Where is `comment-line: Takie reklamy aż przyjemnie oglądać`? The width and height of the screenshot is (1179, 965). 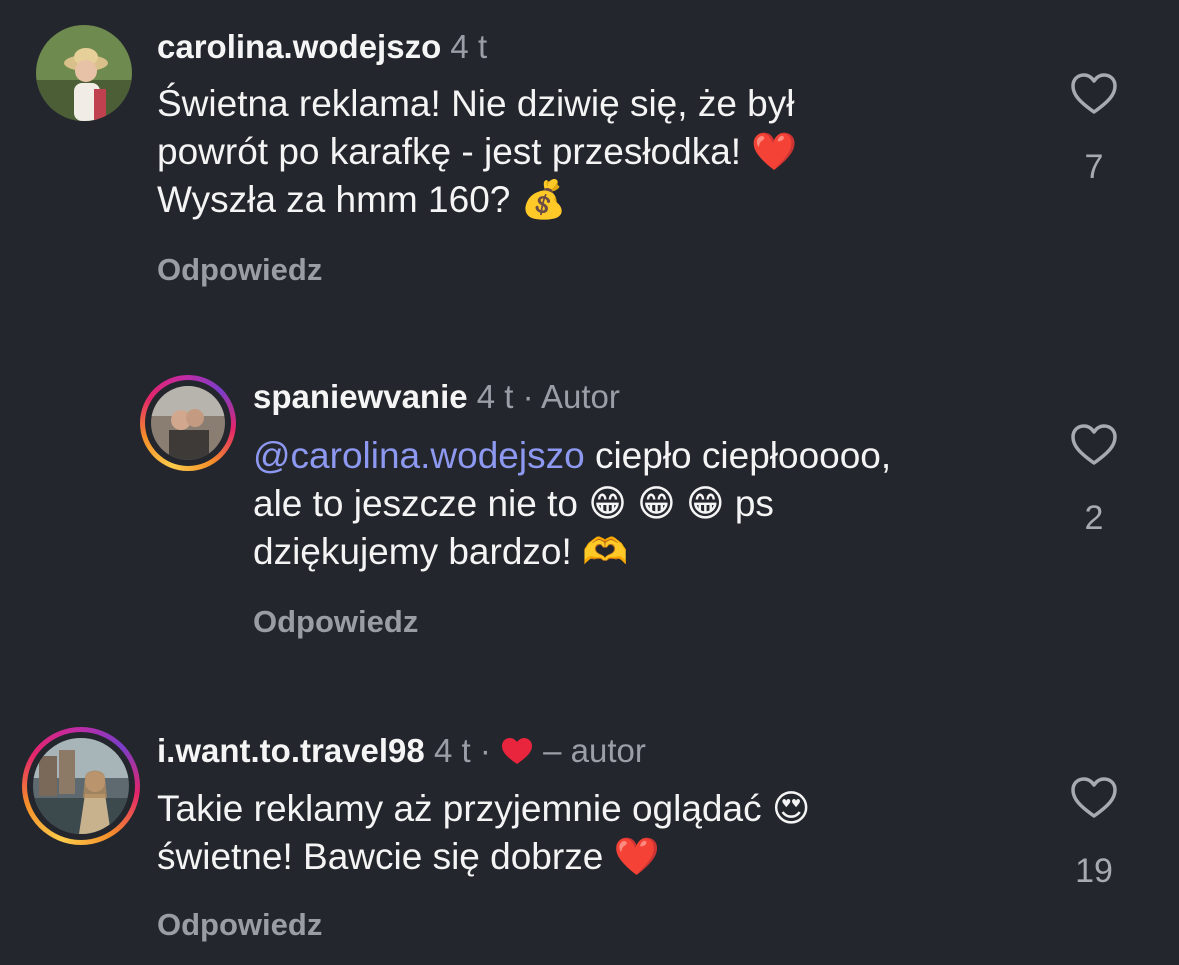
comment-line: Takie reklamy aż przyjemnie oglądać is located at coordinates (459, 808).